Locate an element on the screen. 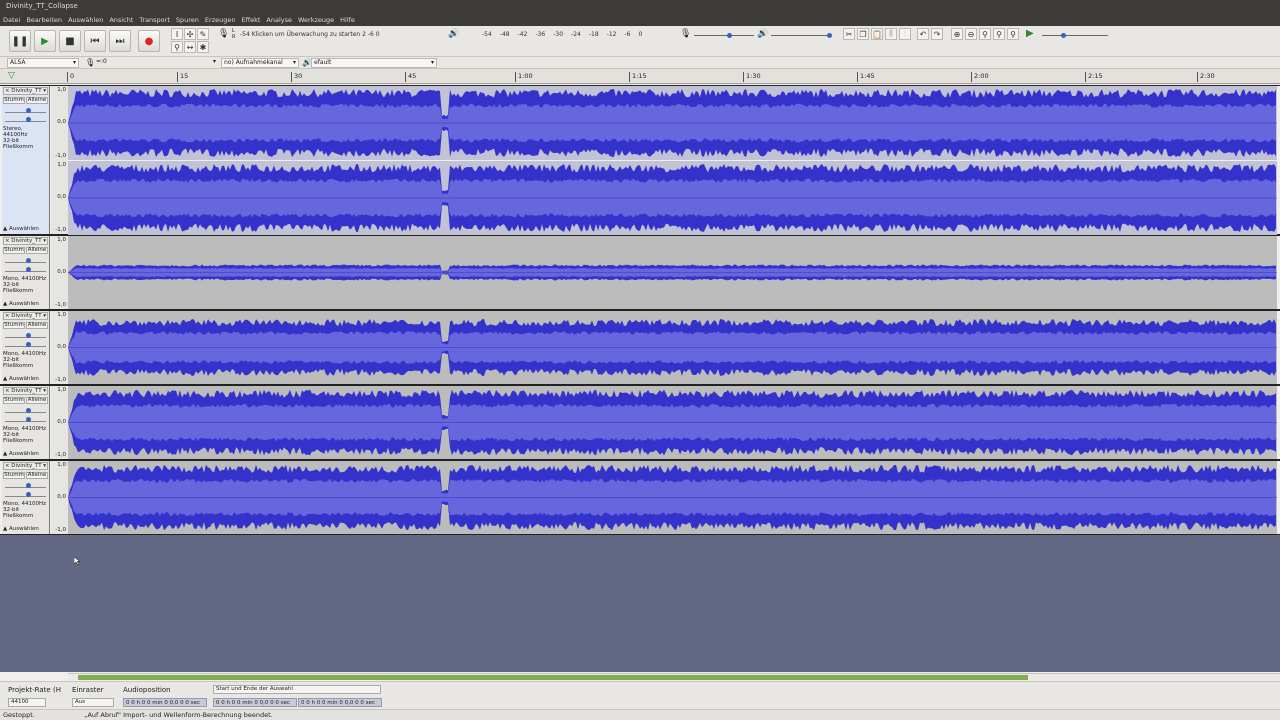  output-device-select: efault is located at coordinates (374, 63).